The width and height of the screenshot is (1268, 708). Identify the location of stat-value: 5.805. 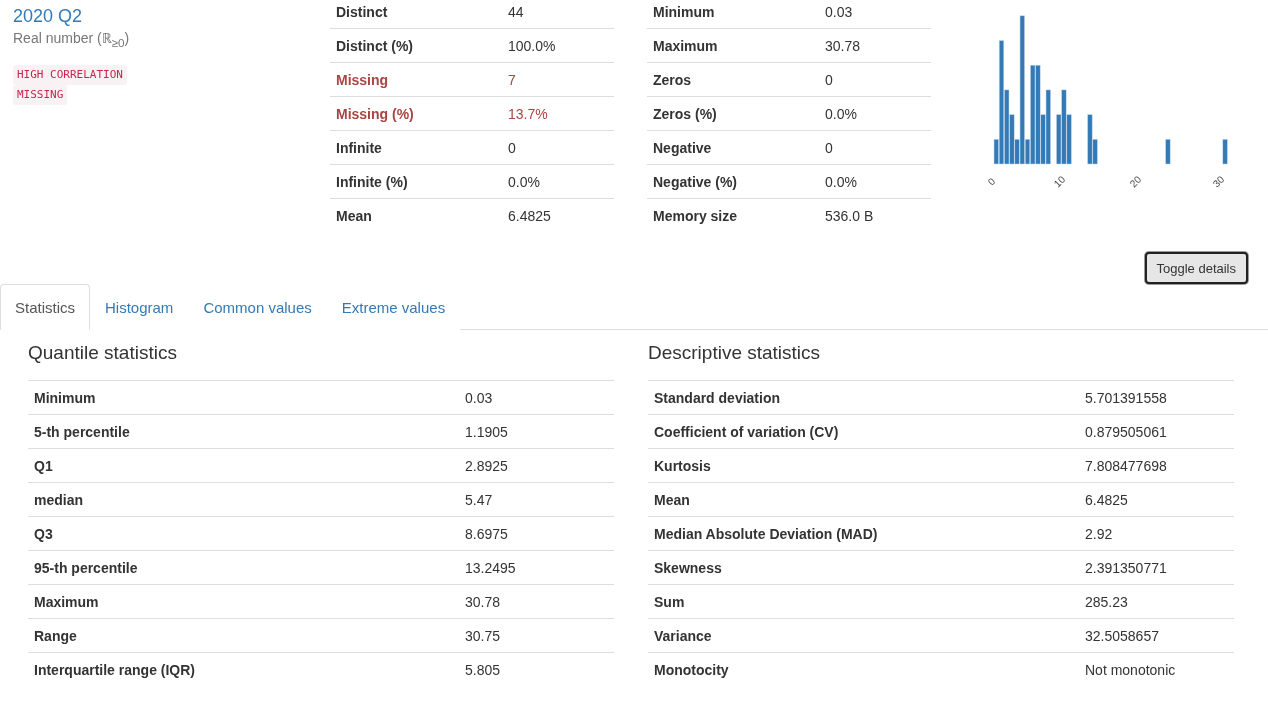
(483, 669).